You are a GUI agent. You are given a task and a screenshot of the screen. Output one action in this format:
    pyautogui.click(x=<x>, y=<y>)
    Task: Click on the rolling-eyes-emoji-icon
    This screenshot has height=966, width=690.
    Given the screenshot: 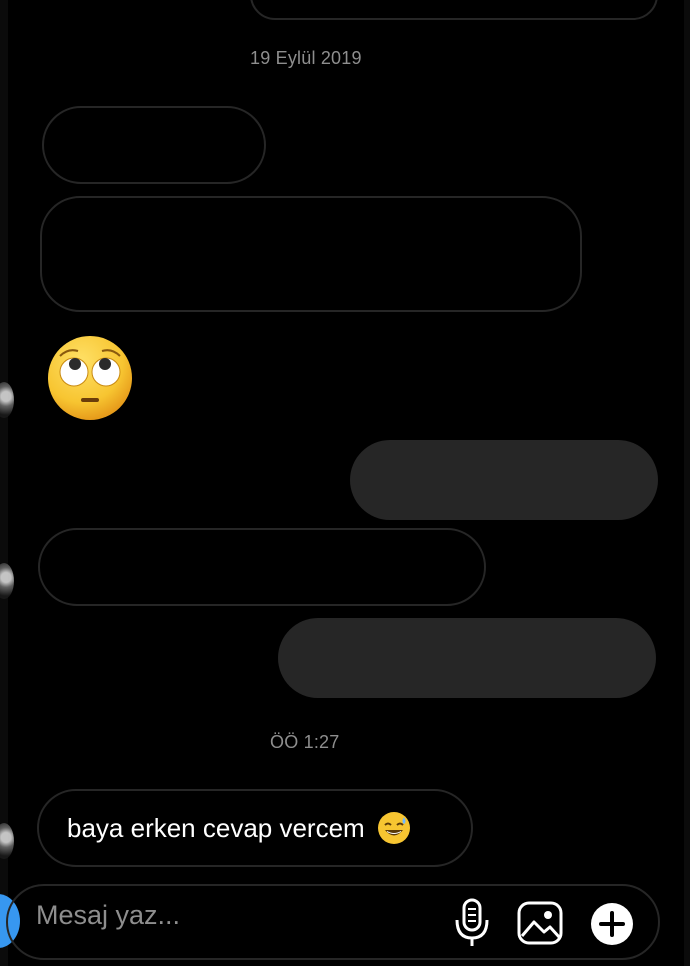 What is the action you would take?
    pyautogui.click(x=90, y=378)
    